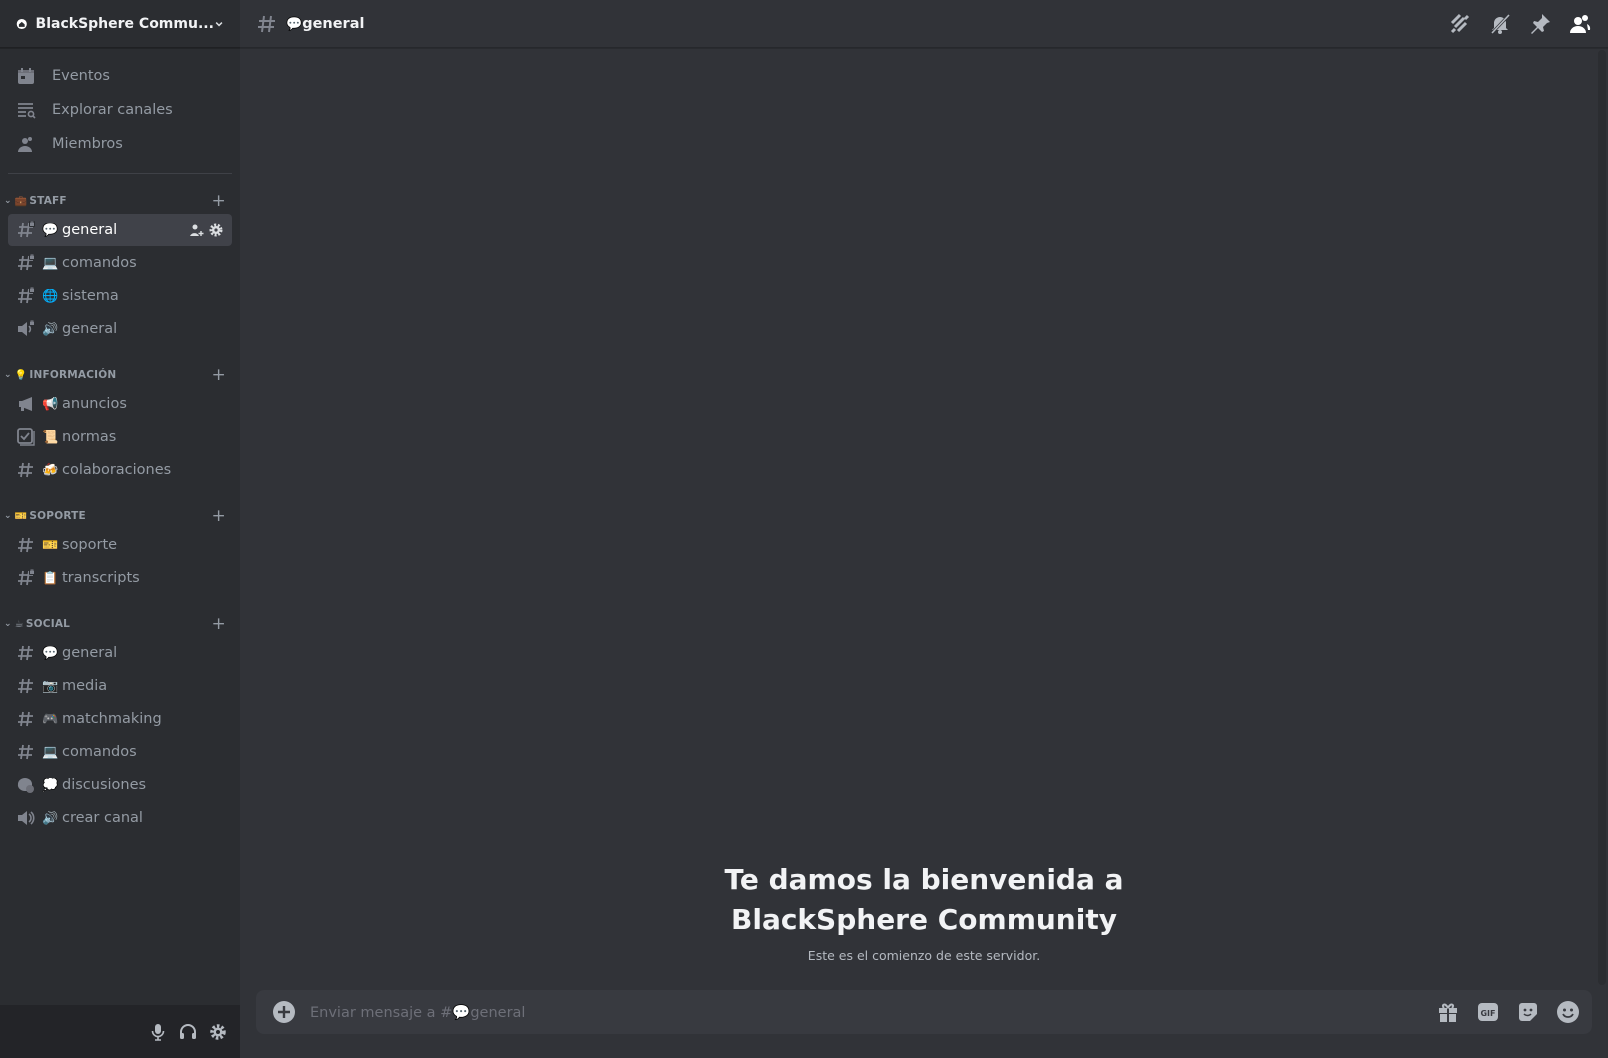 The width and height of the screenshot is (1608, 1058). What do you see at coordinates (120, 818) in the screenshot?
I see `channel-item: 🔊 crear canal` at bounding box center [120, 818].